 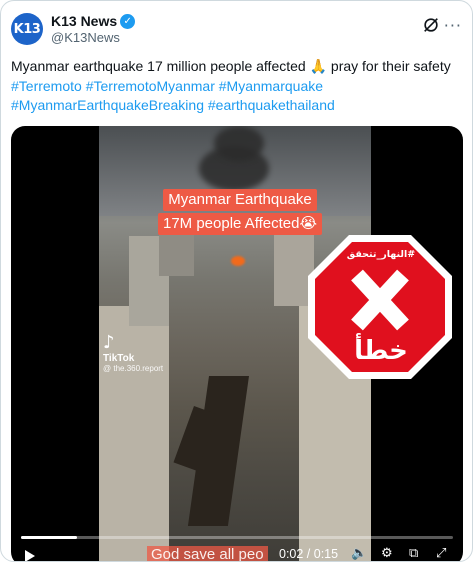 I want to click on fire, so click(x=238, y=261).